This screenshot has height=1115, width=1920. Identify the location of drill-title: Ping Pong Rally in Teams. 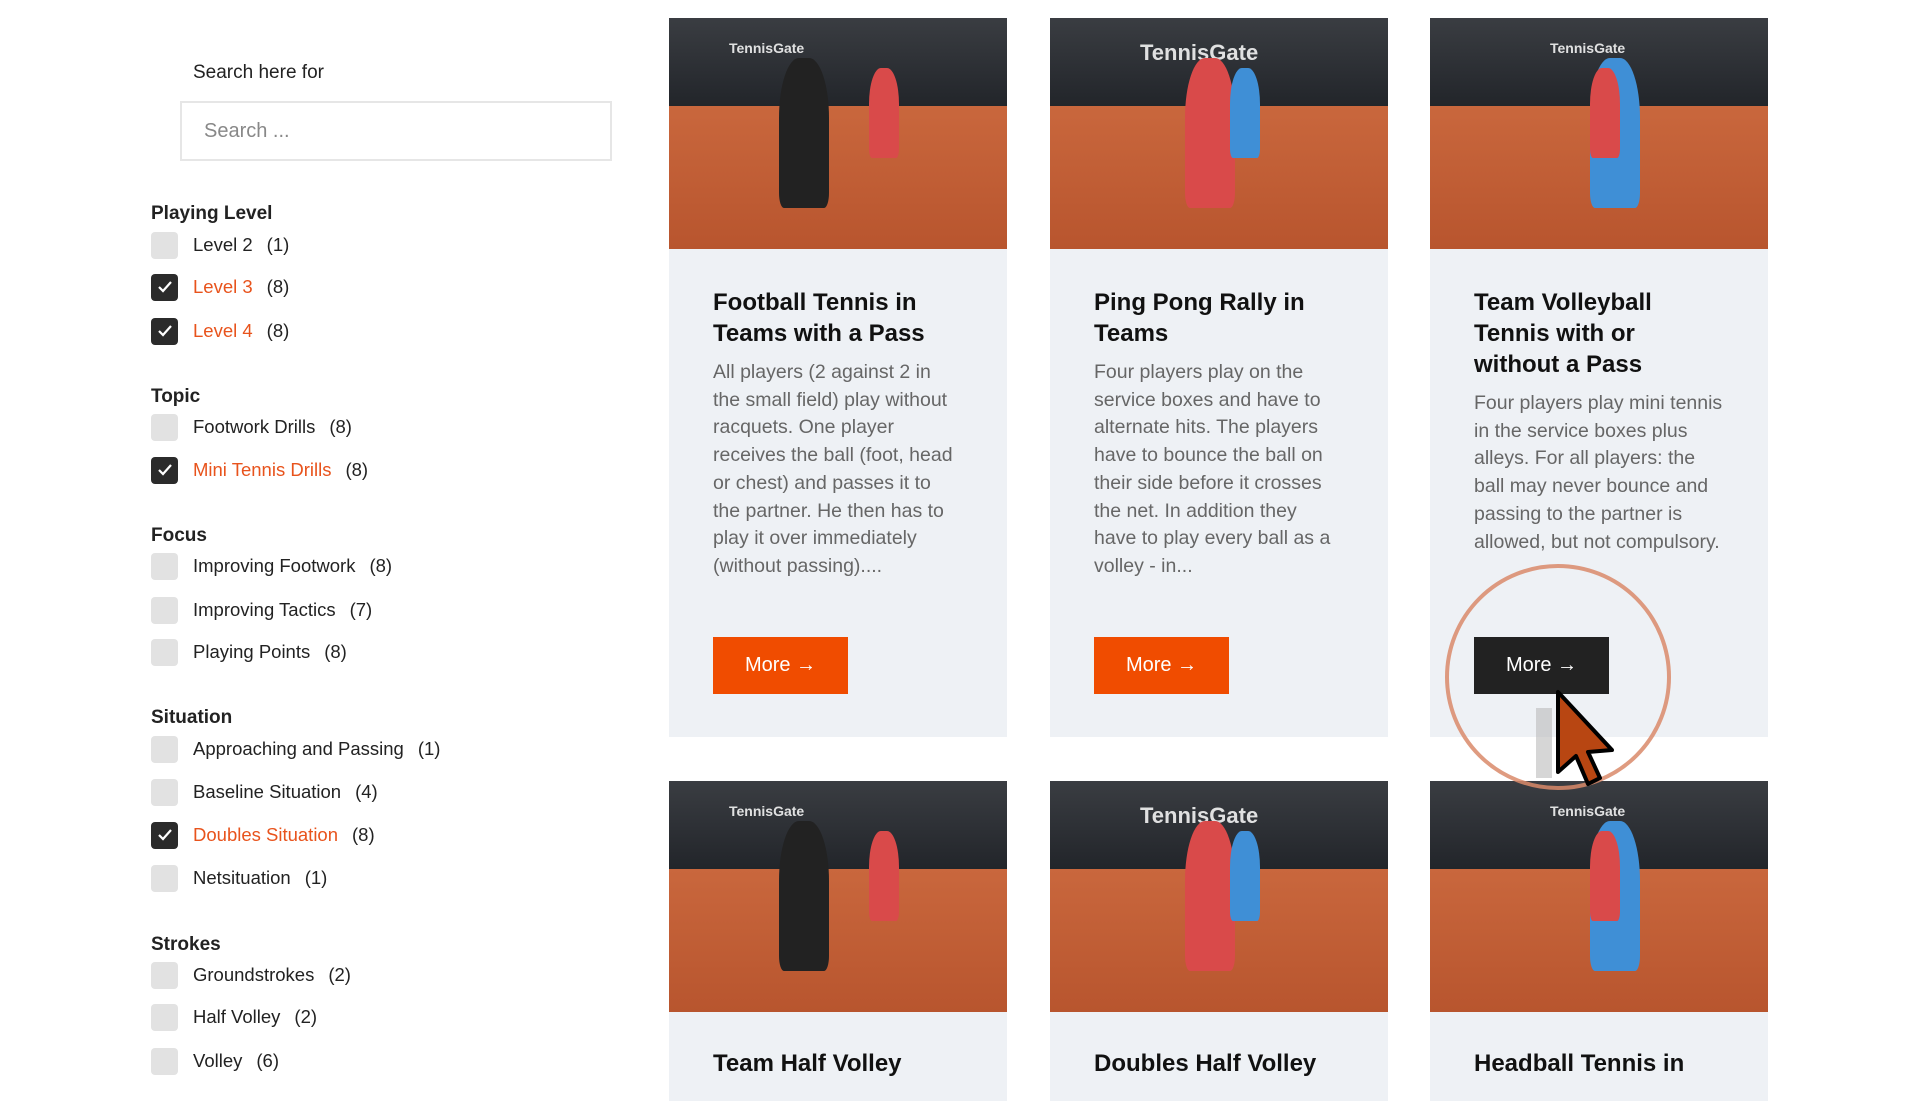
(1219, 318).